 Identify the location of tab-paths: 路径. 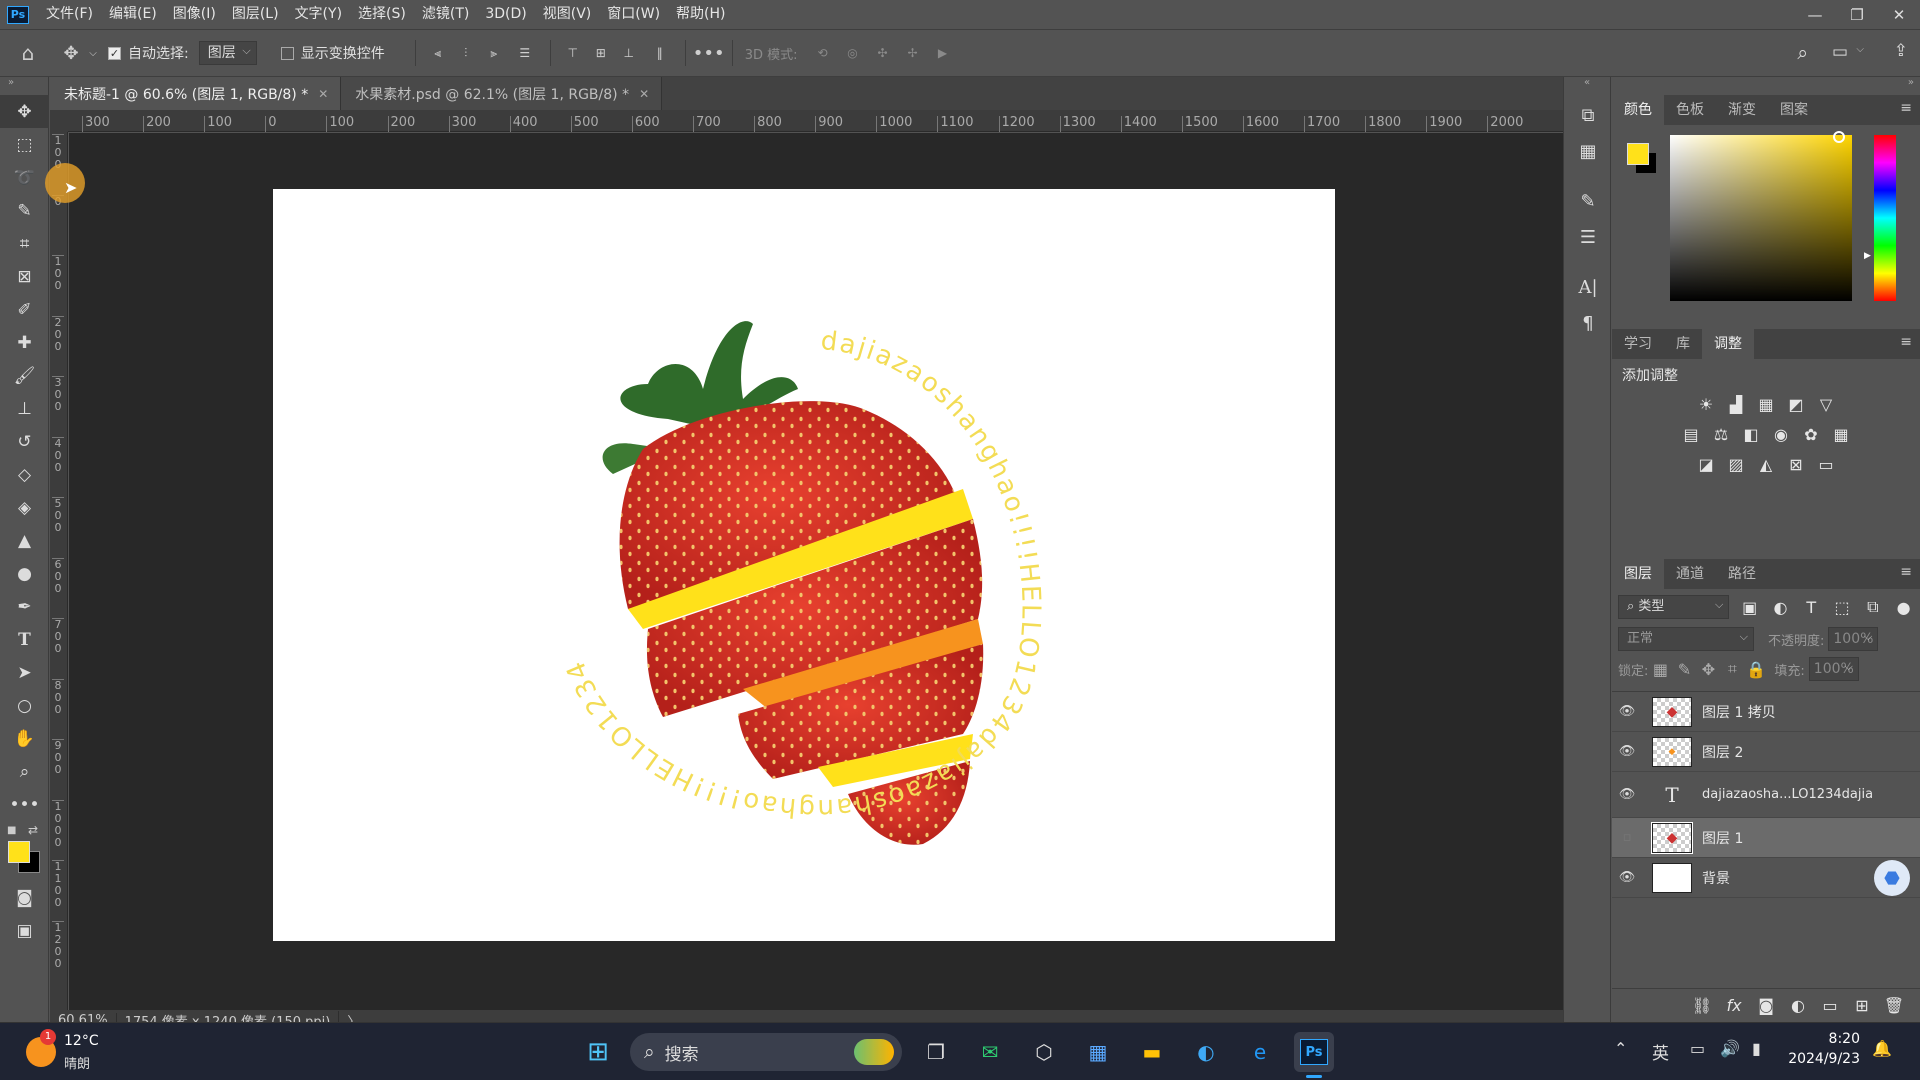
(1742, 574).